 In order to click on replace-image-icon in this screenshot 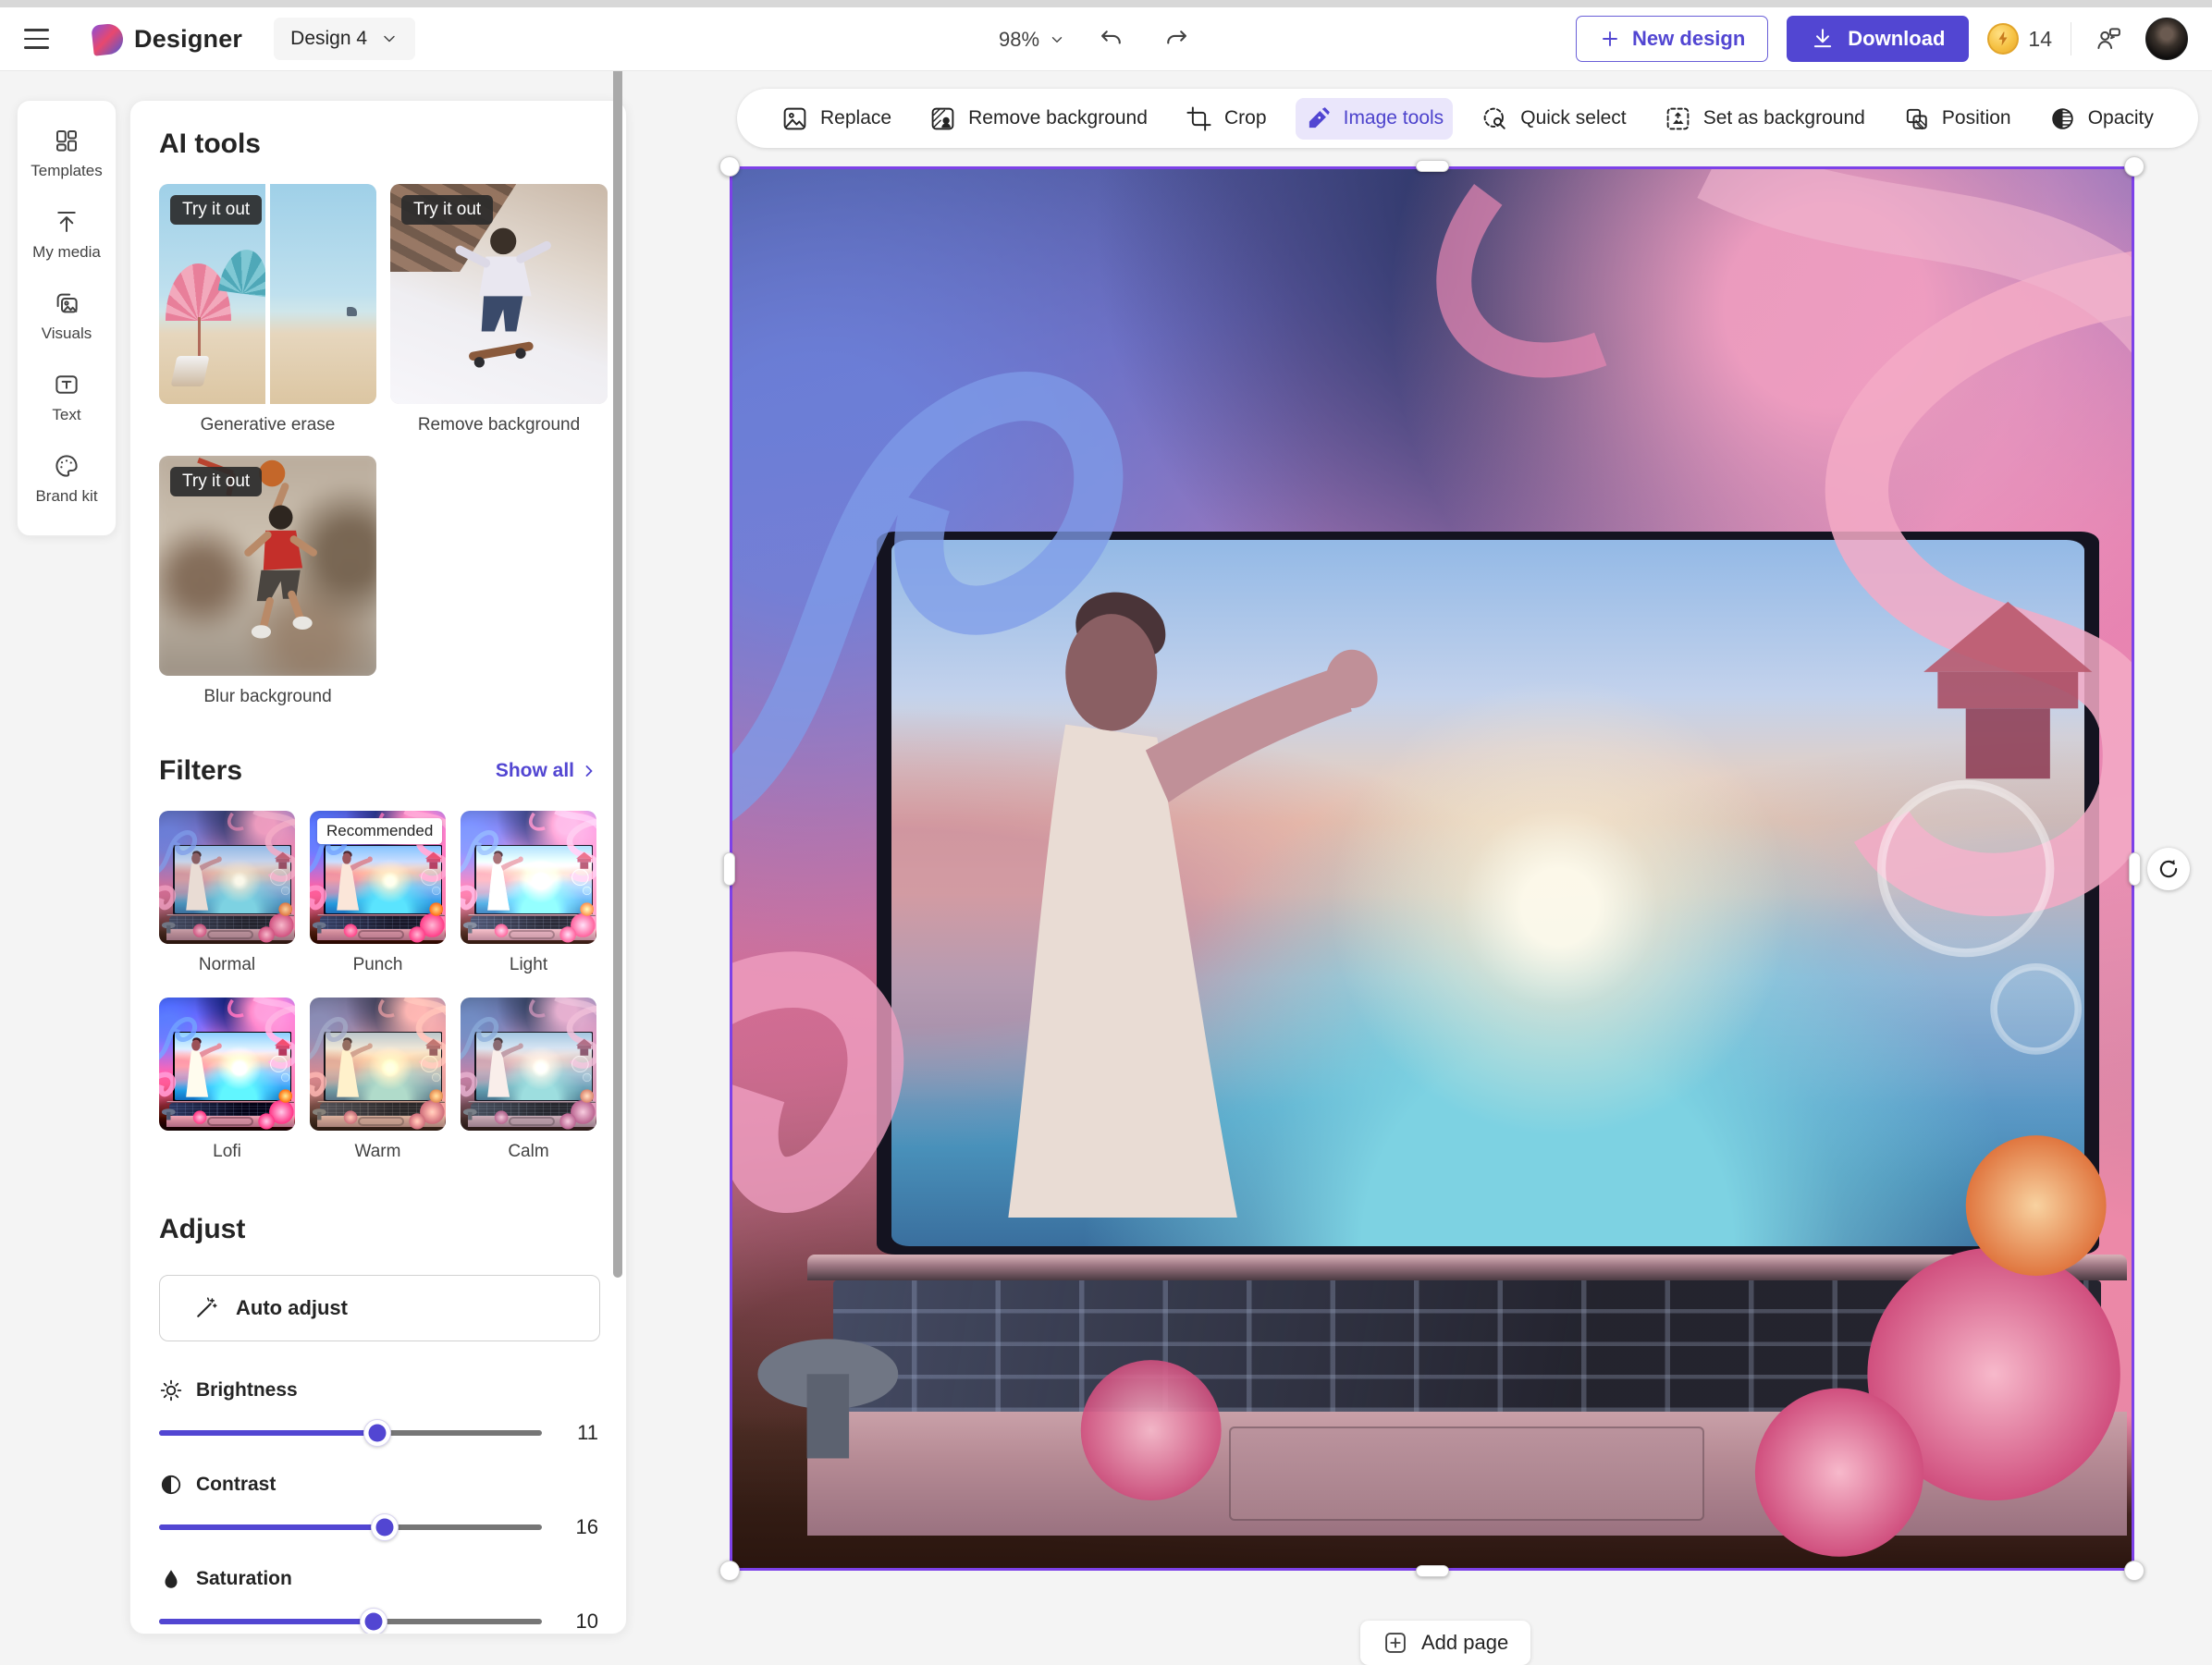, I will do `click(795, 118)`.